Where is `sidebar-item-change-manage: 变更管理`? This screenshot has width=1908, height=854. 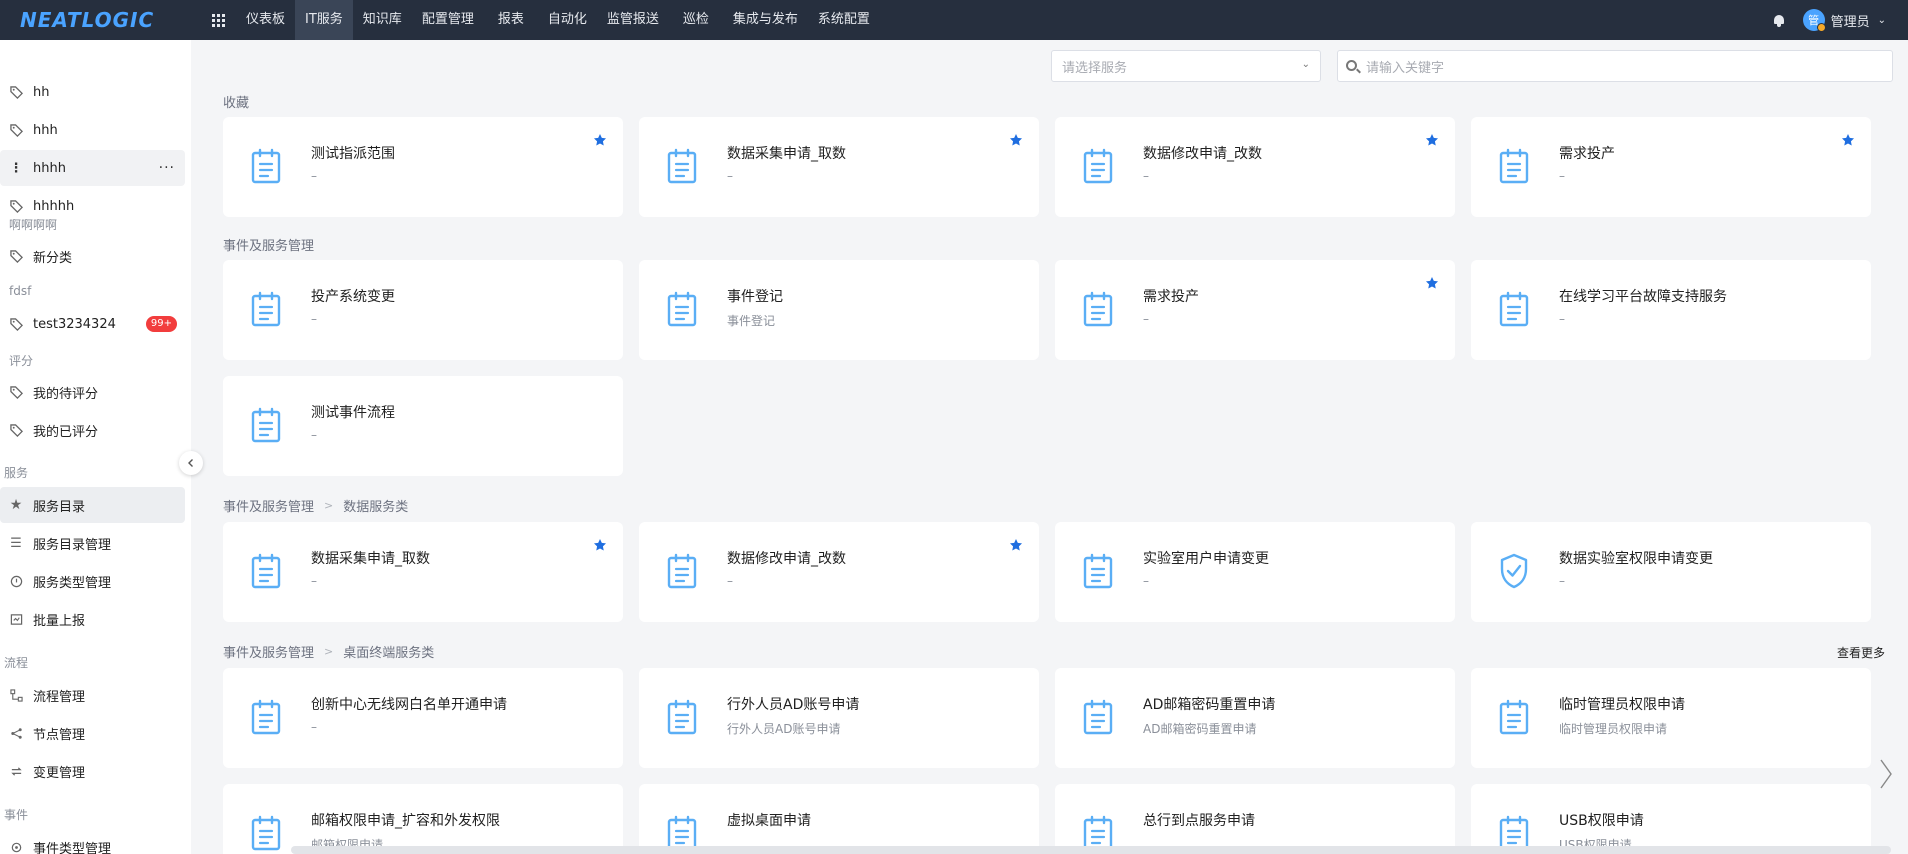
sidebar-item-change-manage: 变更管理 is located at coordinates (92, 771).